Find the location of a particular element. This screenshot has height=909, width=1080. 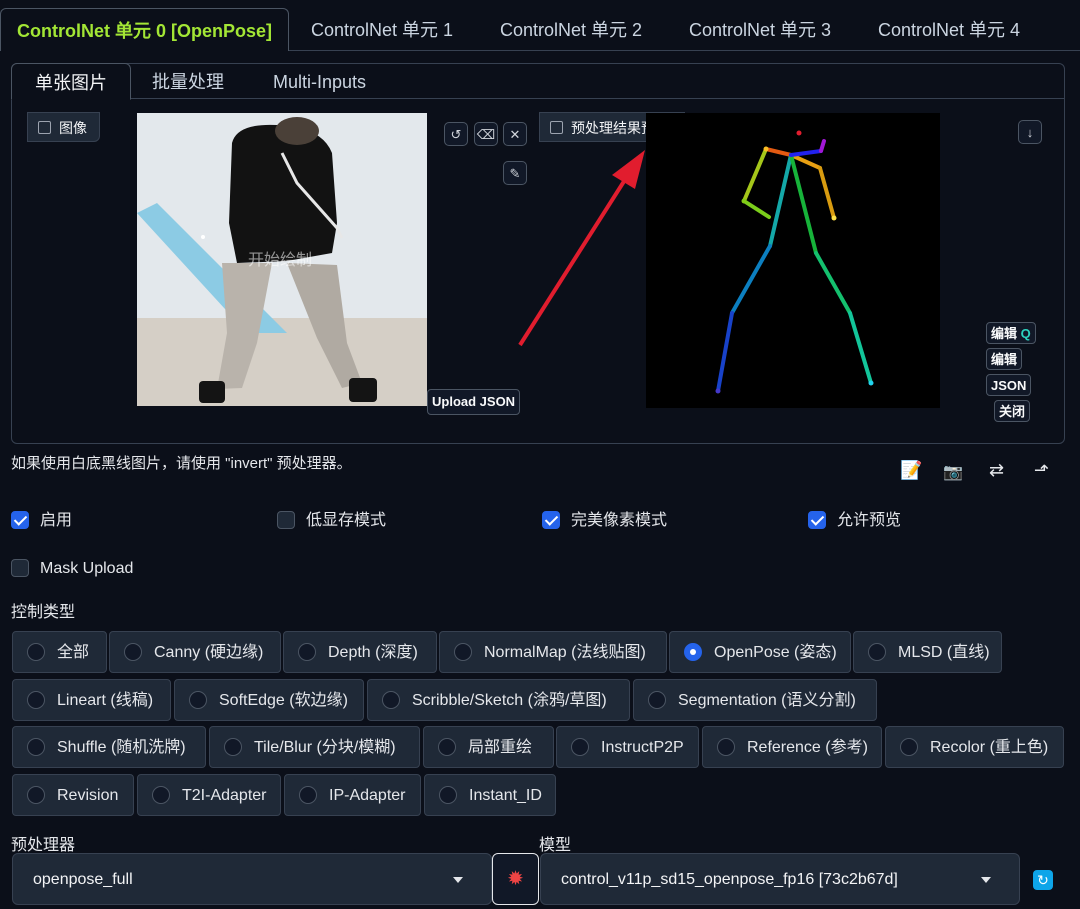

control-type-option: Reference (参考) is located at coordinates (792, 747).